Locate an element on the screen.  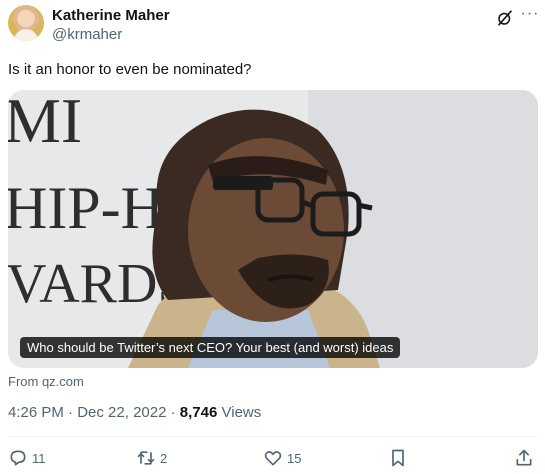
reply-count: 11 is located at coordinates (39, 458).